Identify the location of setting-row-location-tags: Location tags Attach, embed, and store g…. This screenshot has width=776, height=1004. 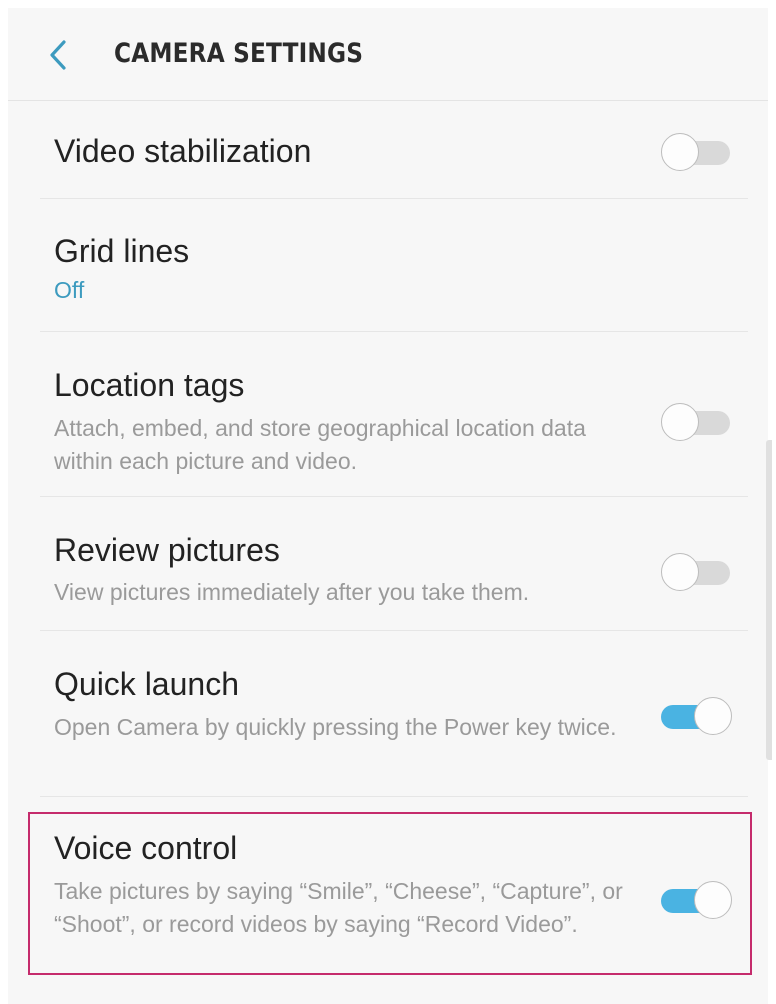
(394, 414).